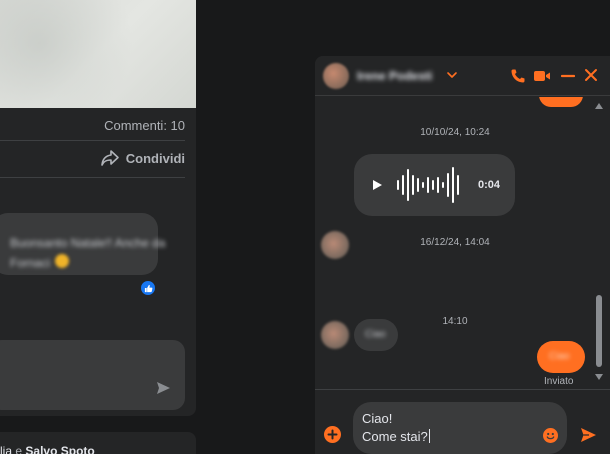 This screenshot has width=610, height=454. I want to click on close-icon, so click(591, 75).